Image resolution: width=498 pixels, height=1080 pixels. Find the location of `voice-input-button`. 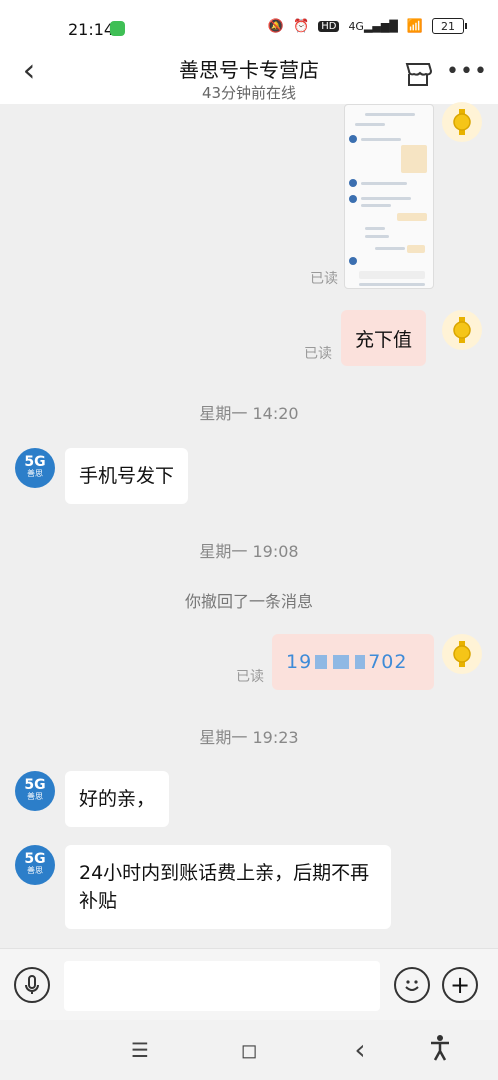

voice-input-button is located at coordinates (32, 985).